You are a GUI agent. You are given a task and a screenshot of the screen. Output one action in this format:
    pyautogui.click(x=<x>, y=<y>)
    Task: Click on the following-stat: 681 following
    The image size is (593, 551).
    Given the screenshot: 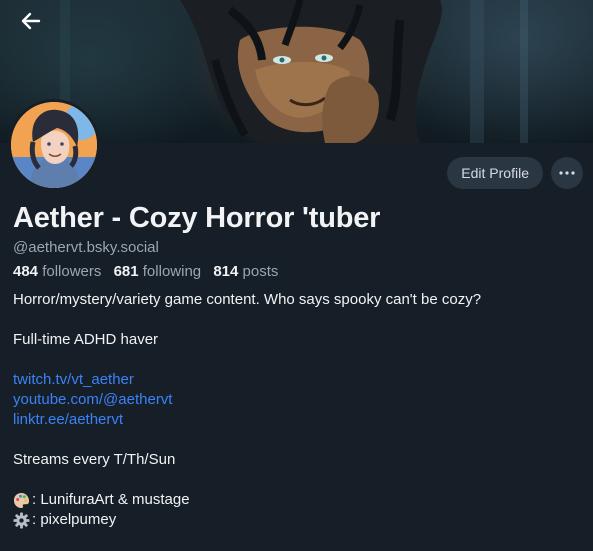 What is the action you would take?
    pyautogui.click(x=158, y=272)
    